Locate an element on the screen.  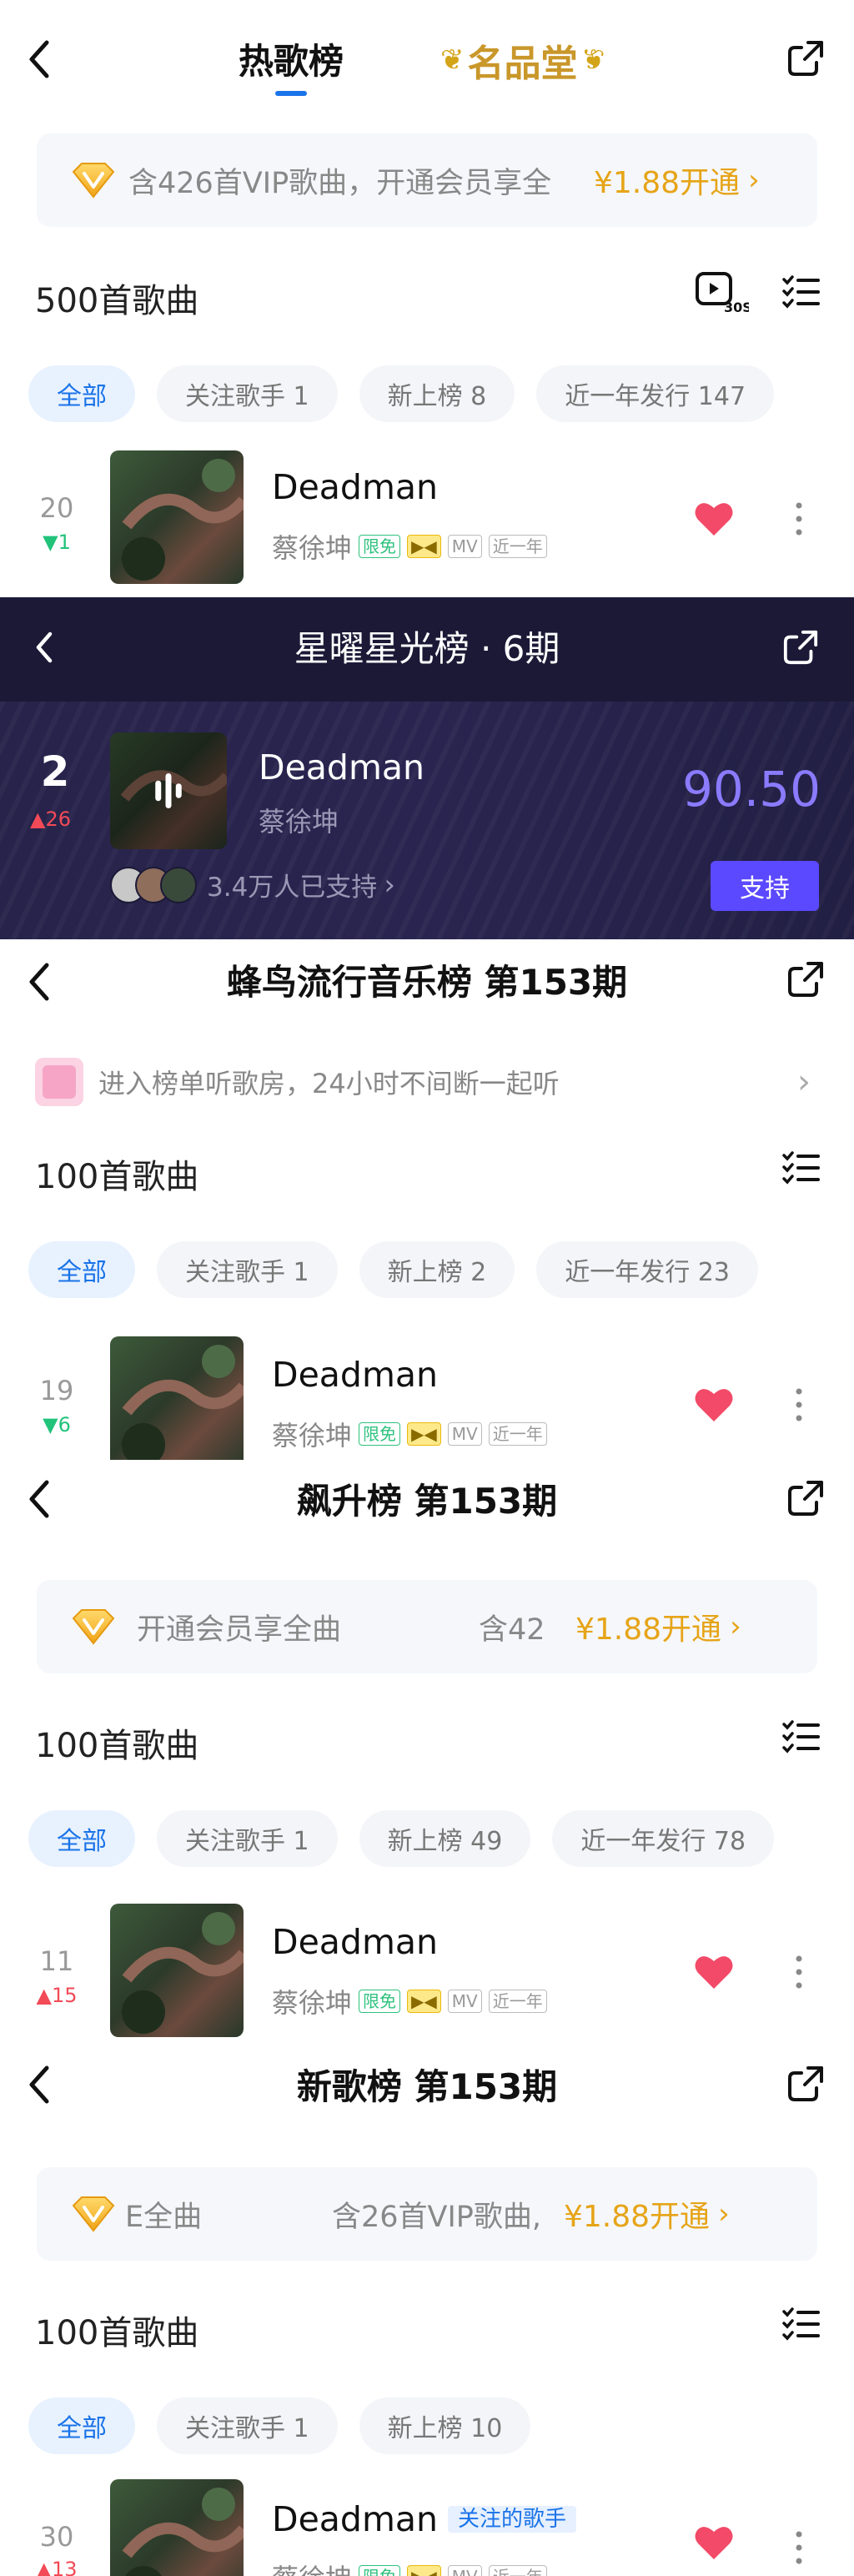
up-triangle-icon: ▲ is located at coordinates (38, 819).